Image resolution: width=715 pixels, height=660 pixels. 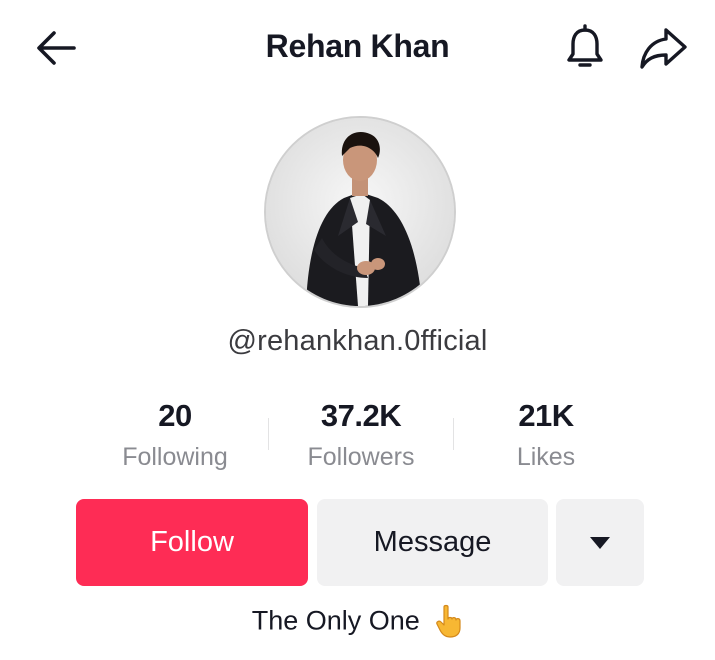 I want to click on share-button, so click(x=663, y=48).